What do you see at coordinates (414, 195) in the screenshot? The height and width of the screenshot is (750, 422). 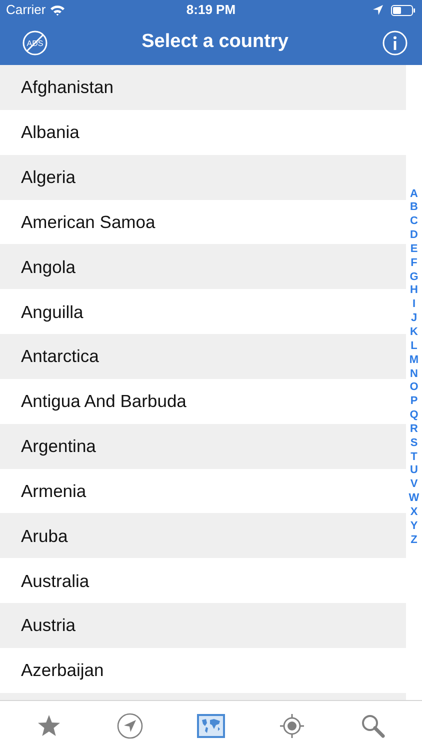 I see `index-letter: A` at bounding box center [414, 195].